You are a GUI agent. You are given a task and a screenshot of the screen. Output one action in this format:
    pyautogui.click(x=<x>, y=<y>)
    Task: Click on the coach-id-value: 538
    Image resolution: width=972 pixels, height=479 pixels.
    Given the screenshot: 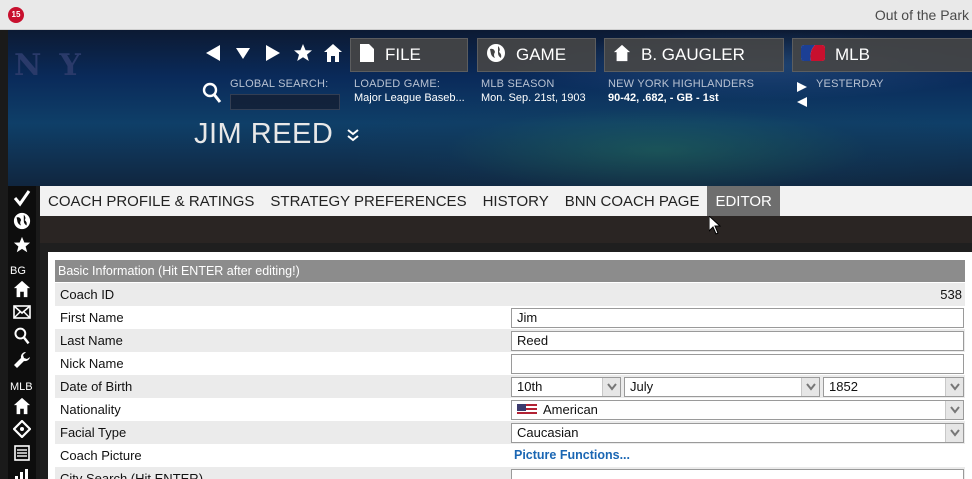 What is the action you would take?
    pyautogui.click(x=951, y=294)
    